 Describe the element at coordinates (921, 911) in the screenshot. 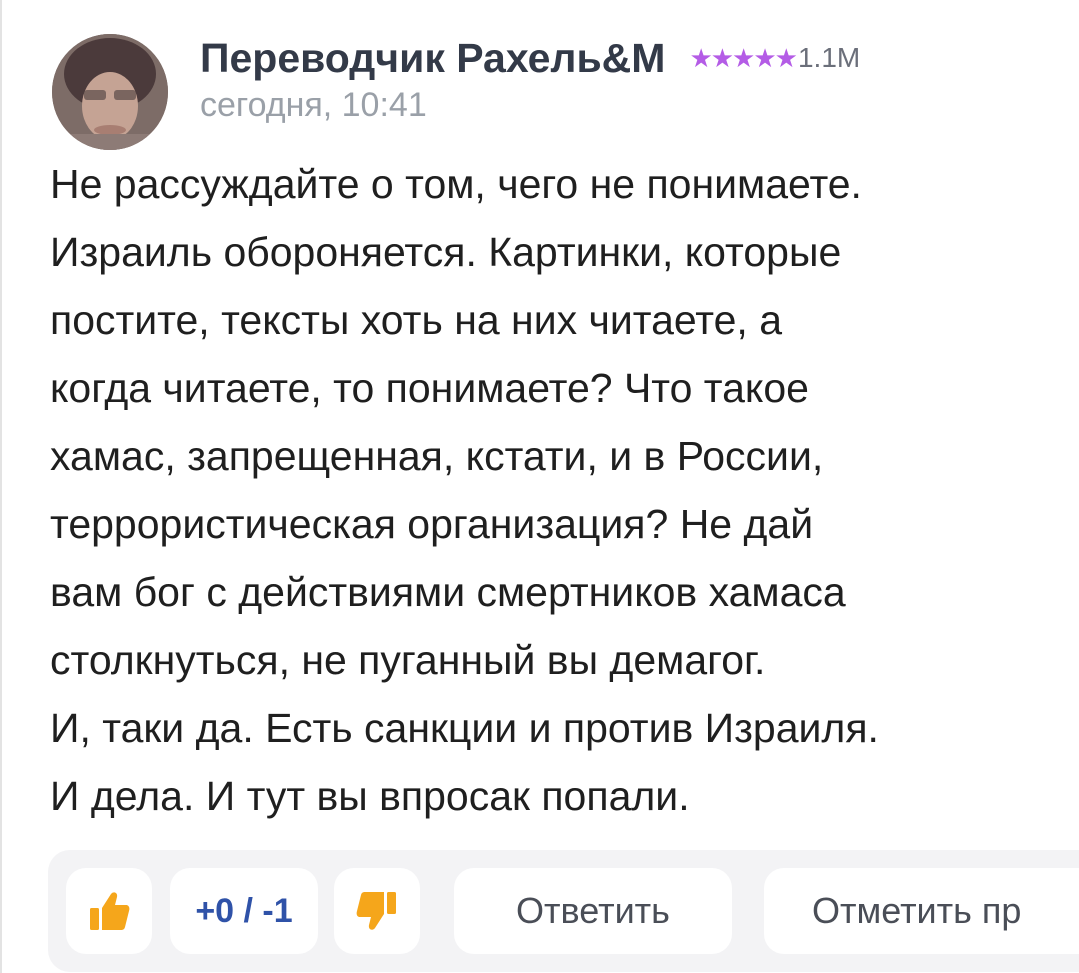

I see `mark-button: Отметить пр` at that location.